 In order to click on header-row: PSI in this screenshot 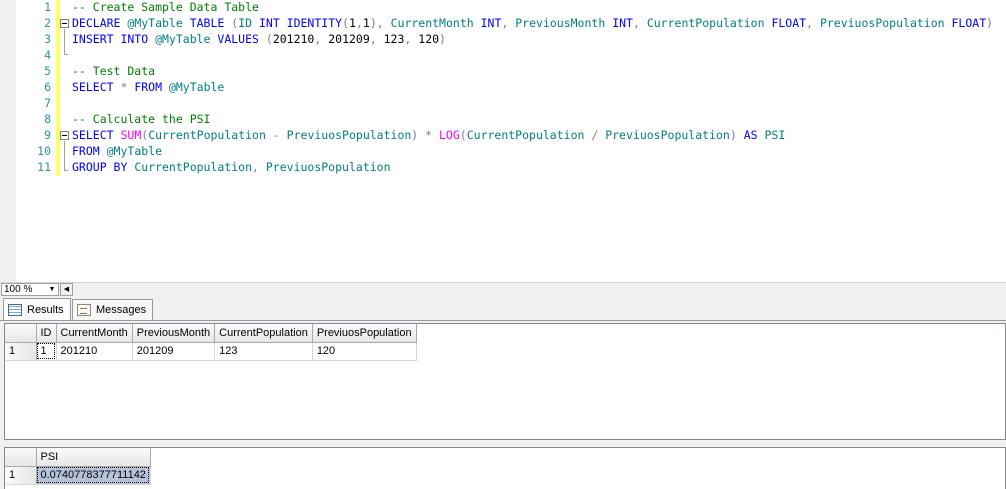, I will do `click(78, 457)`.